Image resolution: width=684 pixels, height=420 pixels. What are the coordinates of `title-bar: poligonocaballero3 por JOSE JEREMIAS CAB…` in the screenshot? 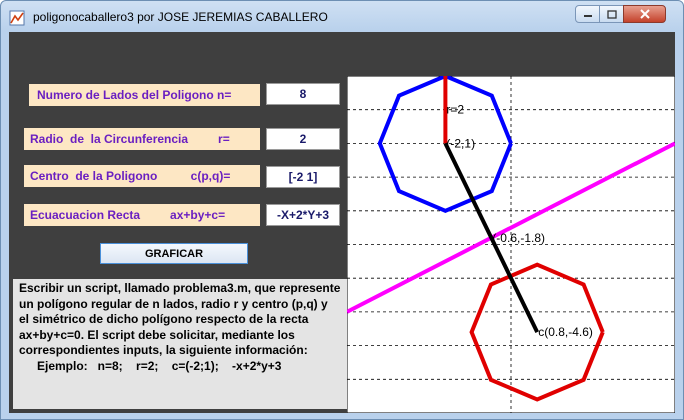 It's located at (342, 17).